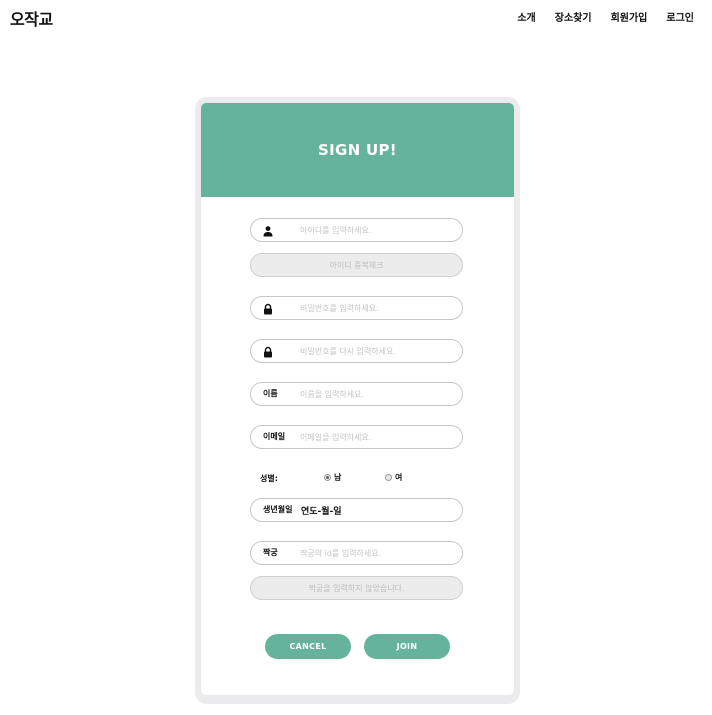 Image resolution: width=712 pixels, height=715 pixels. Describe the element at coordinates (270, 393) in the screenshot. I see `name-label: 이름` at that location.